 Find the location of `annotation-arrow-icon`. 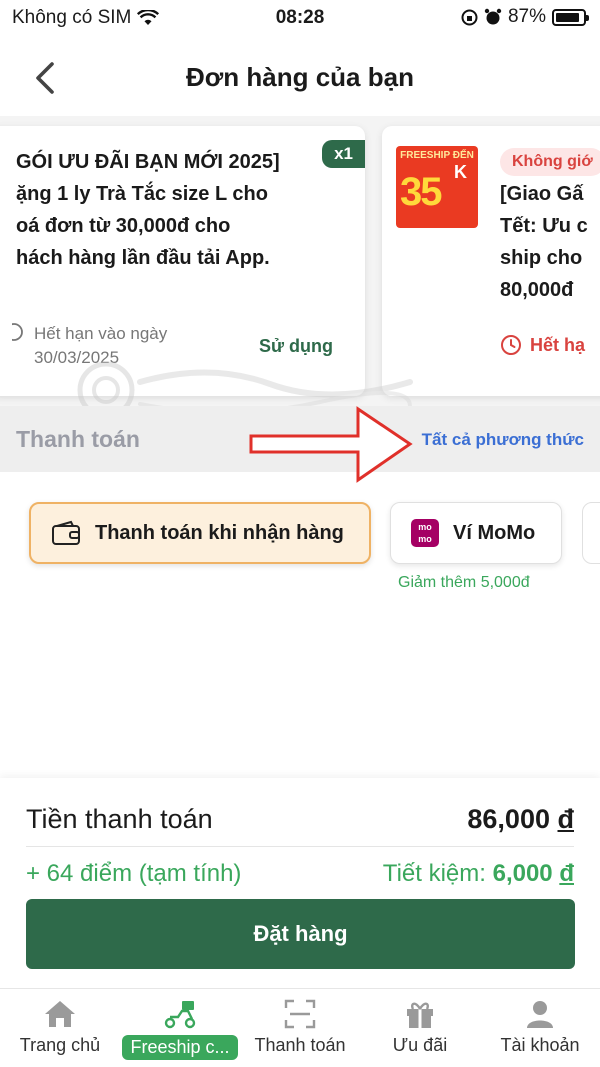

annotation-arrow-icon is located at coordinates (331, 444).